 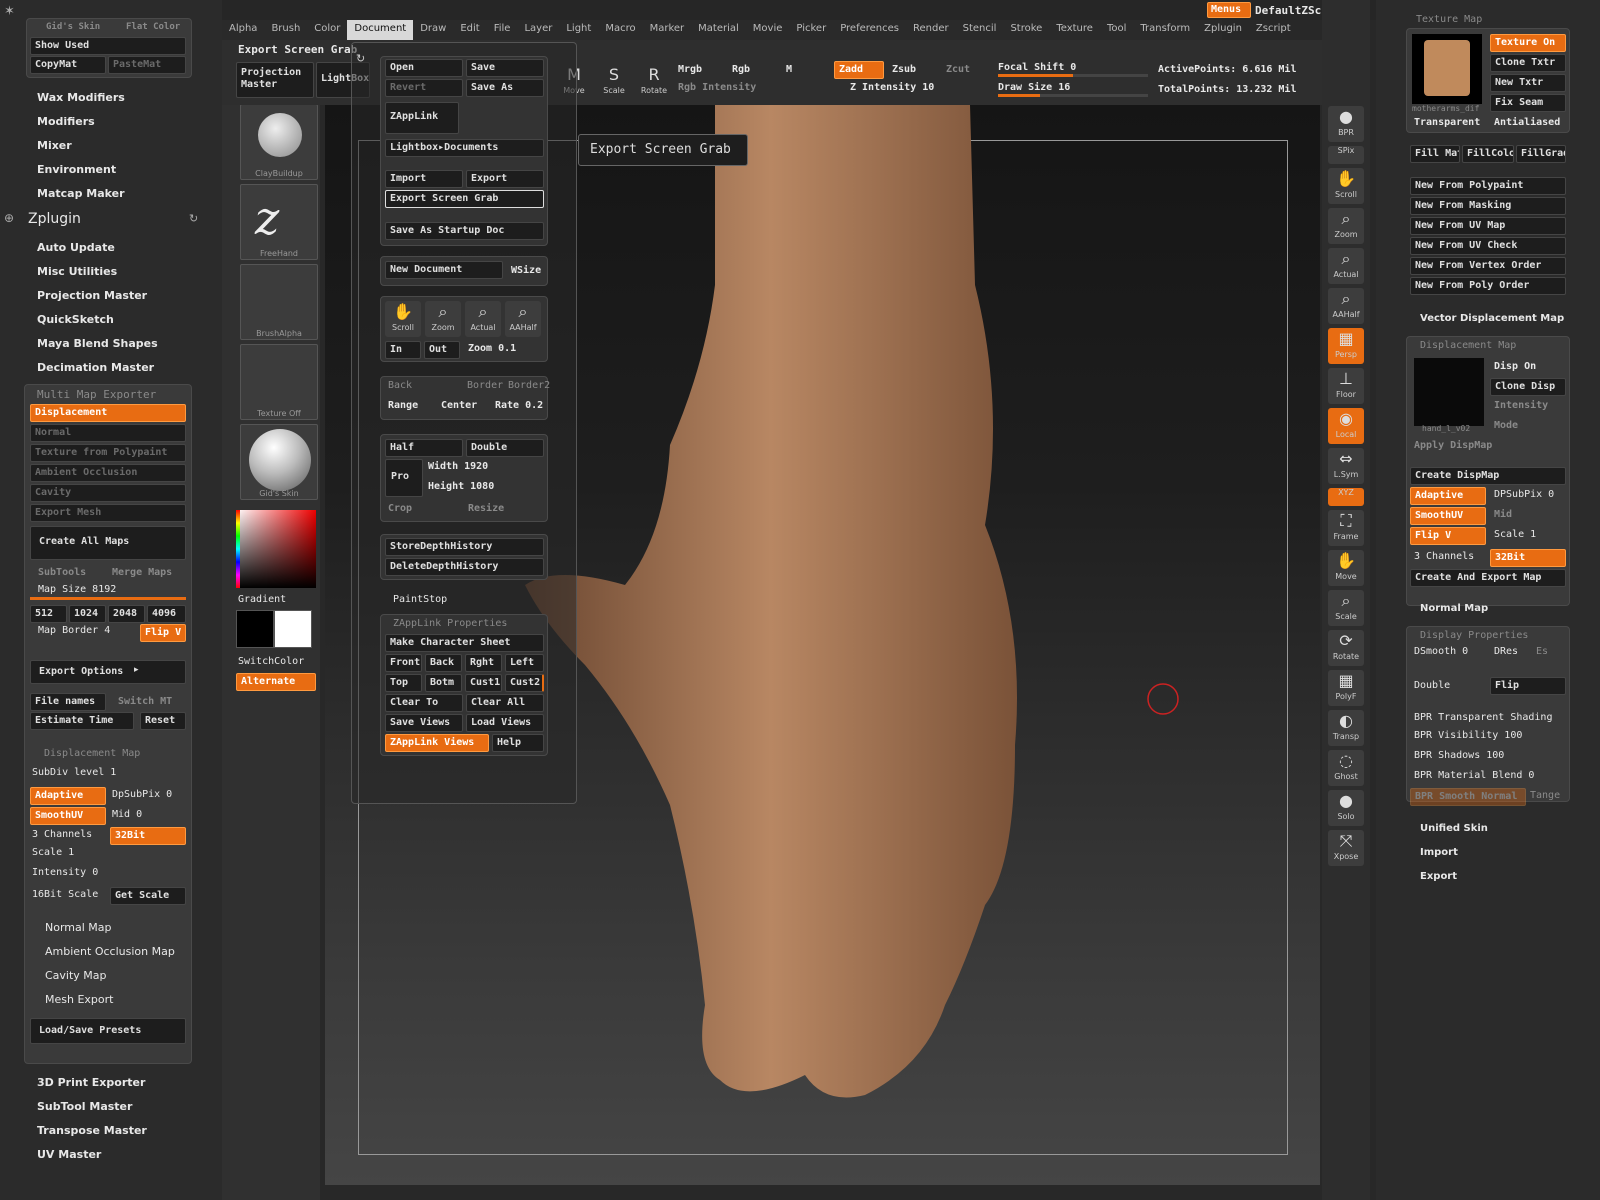 I want to click on bpr-material-blend-slider: BPR Material Blend 0, so click(x=1474, y=775).